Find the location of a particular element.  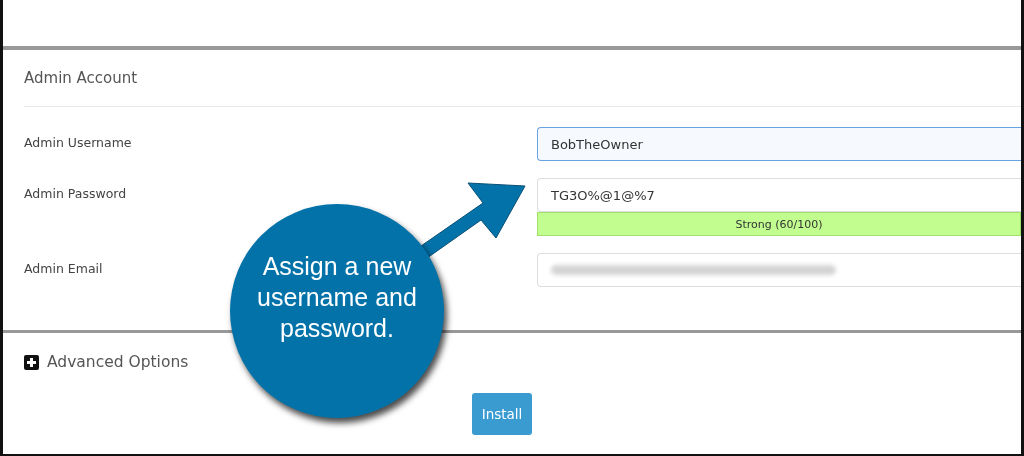

section-title: Admin Account is located at coordinates (81, 78).